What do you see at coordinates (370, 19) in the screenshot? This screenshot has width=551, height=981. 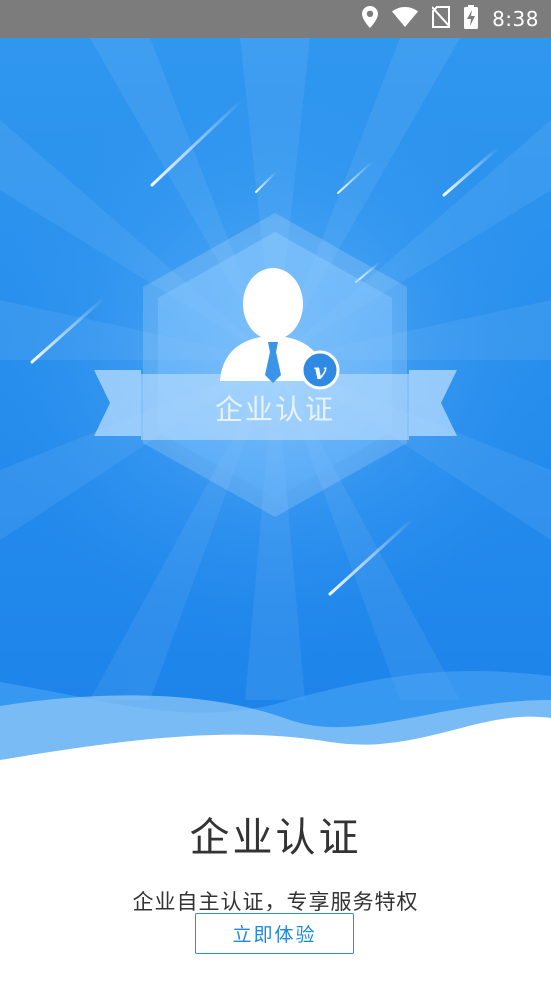 I see `location-icon` at bounding box center [370, 19].